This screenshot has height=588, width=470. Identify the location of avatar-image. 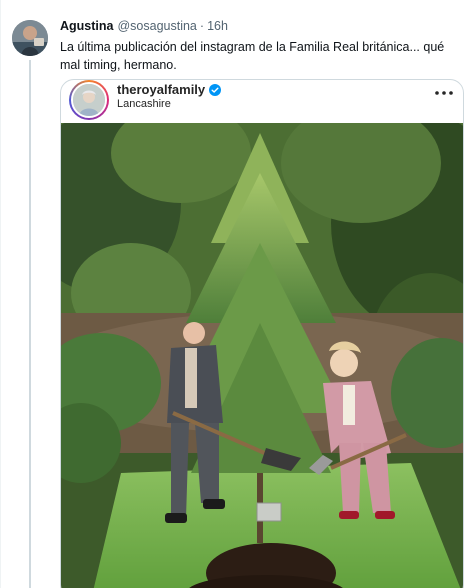
(30, 38).